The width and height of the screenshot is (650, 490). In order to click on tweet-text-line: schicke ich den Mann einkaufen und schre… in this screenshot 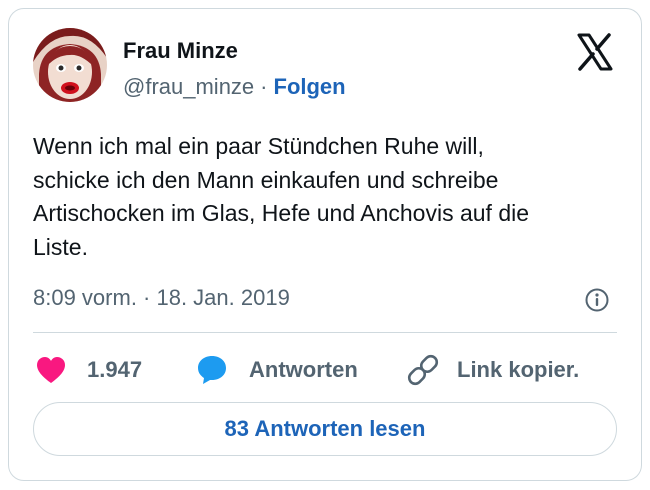, I will do `click(266, 179)`.